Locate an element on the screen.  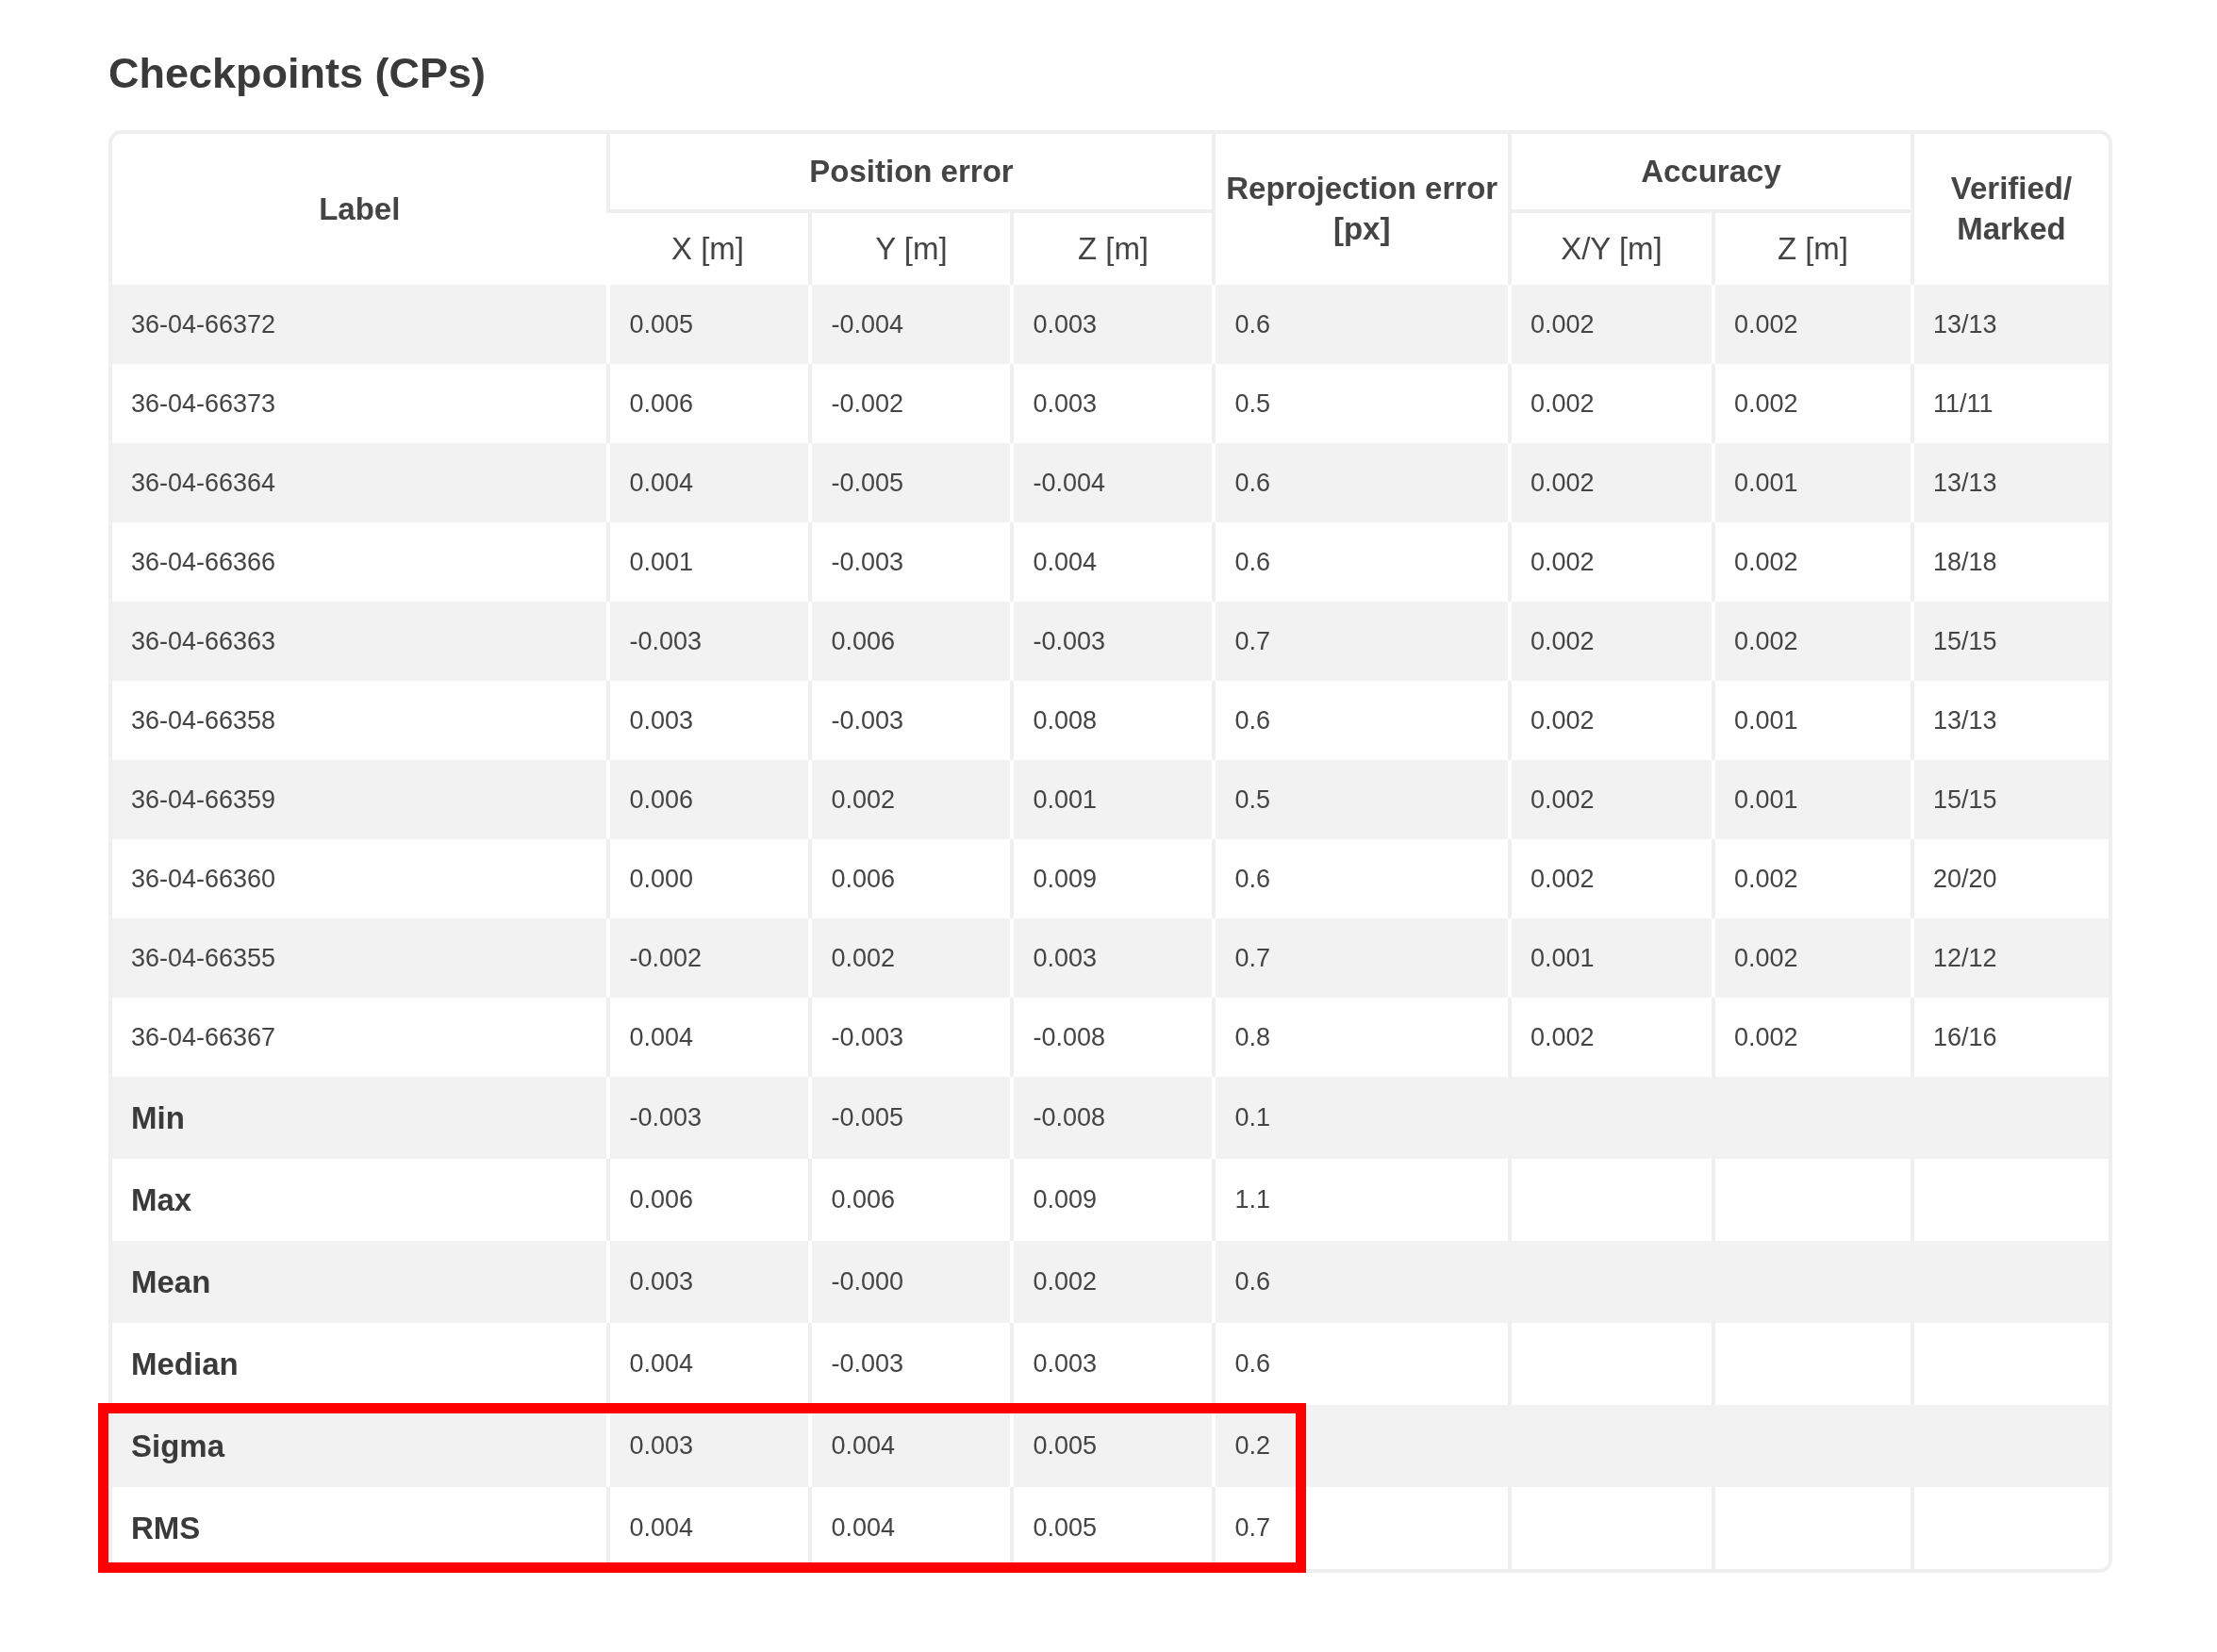
point-label: 36-04-66364 is located at coordinates (359, 482).